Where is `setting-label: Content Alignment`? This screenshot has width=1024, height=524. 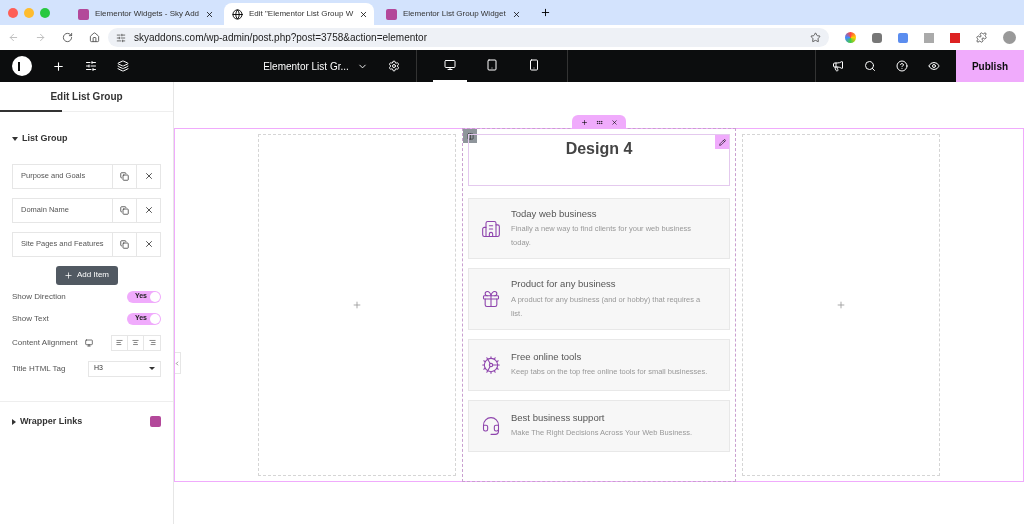 setting-label: Content Alignment is located at coordinates (45, 342).